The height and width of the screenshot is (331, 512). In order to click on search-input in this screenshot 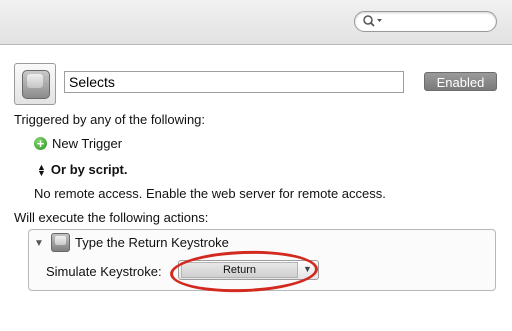, I will do `click(437, 20)`.